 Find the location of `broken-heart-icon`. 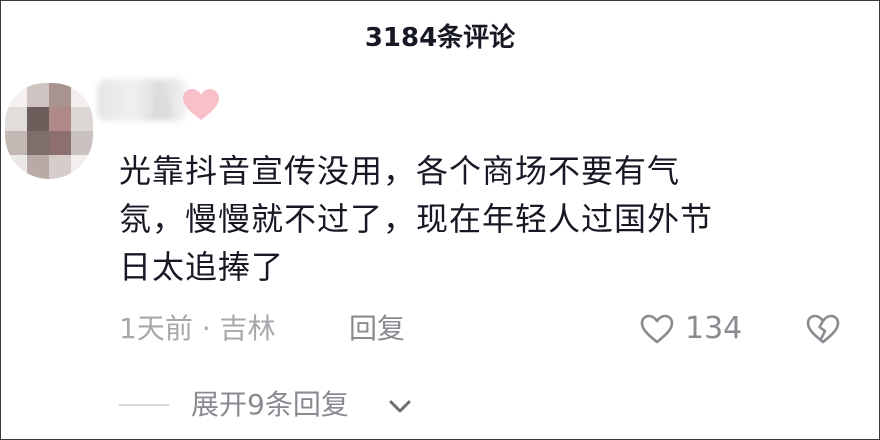

broken-heart-icon is located at coordinates (823, 329).